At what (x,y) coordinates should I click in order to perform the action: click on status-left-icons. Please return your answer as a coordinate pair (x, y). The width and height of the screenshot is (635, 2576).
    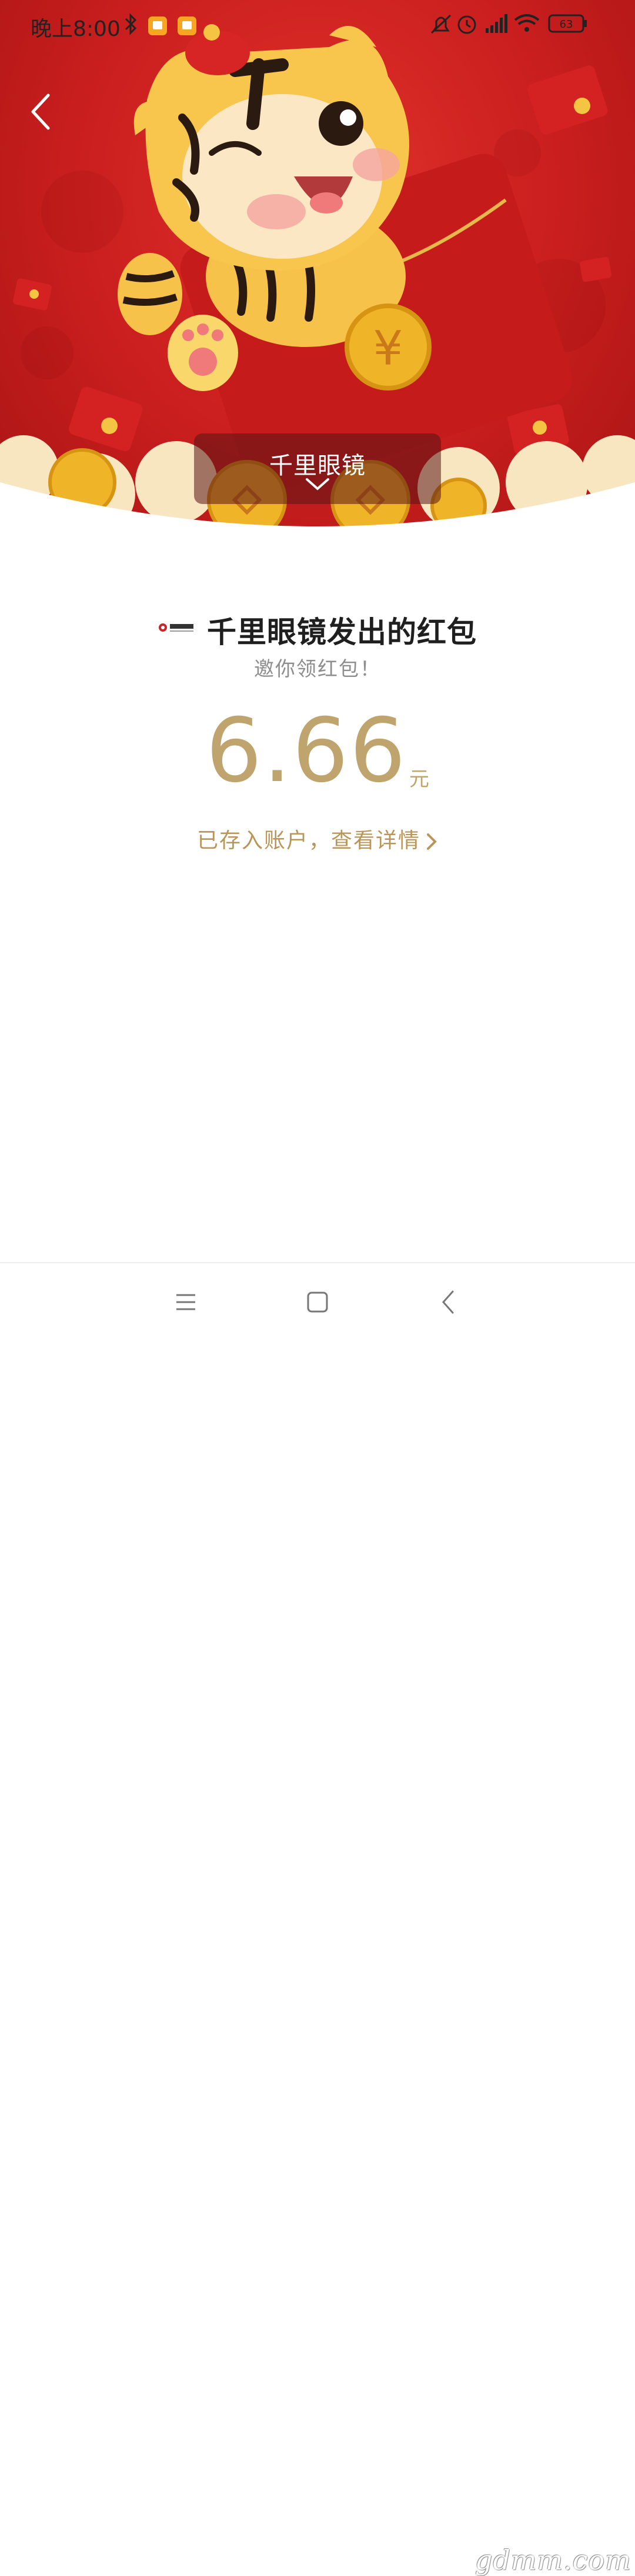
    Looking at the image, I should click on (160, 24).